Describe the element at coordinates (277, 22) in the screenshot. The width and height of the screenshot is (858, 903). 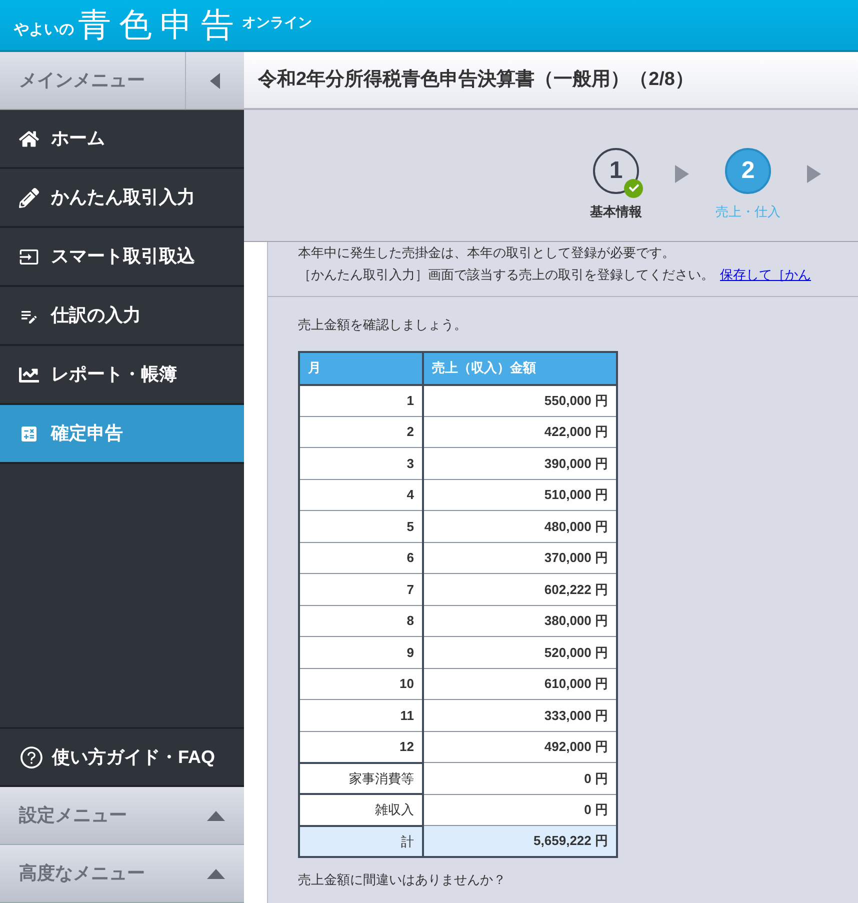
I see `logo-suffix: オンライン` at that location.